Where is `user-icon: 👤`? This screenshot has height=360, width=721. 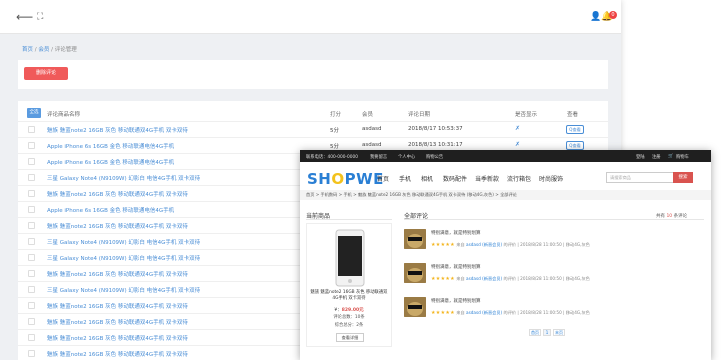
user-icon: 👤 is located at coordinates (595, 17).